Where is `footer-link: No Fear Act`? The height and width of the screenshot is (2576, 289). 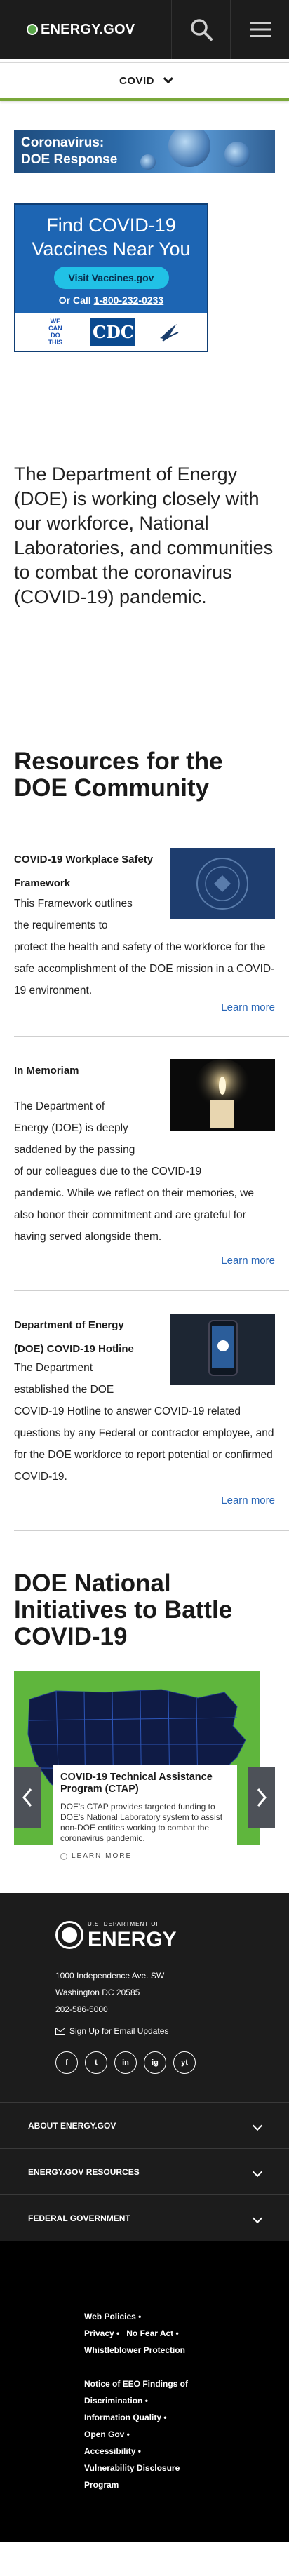 footer-link: No Fear Act is located at coordinates (152, 2333).